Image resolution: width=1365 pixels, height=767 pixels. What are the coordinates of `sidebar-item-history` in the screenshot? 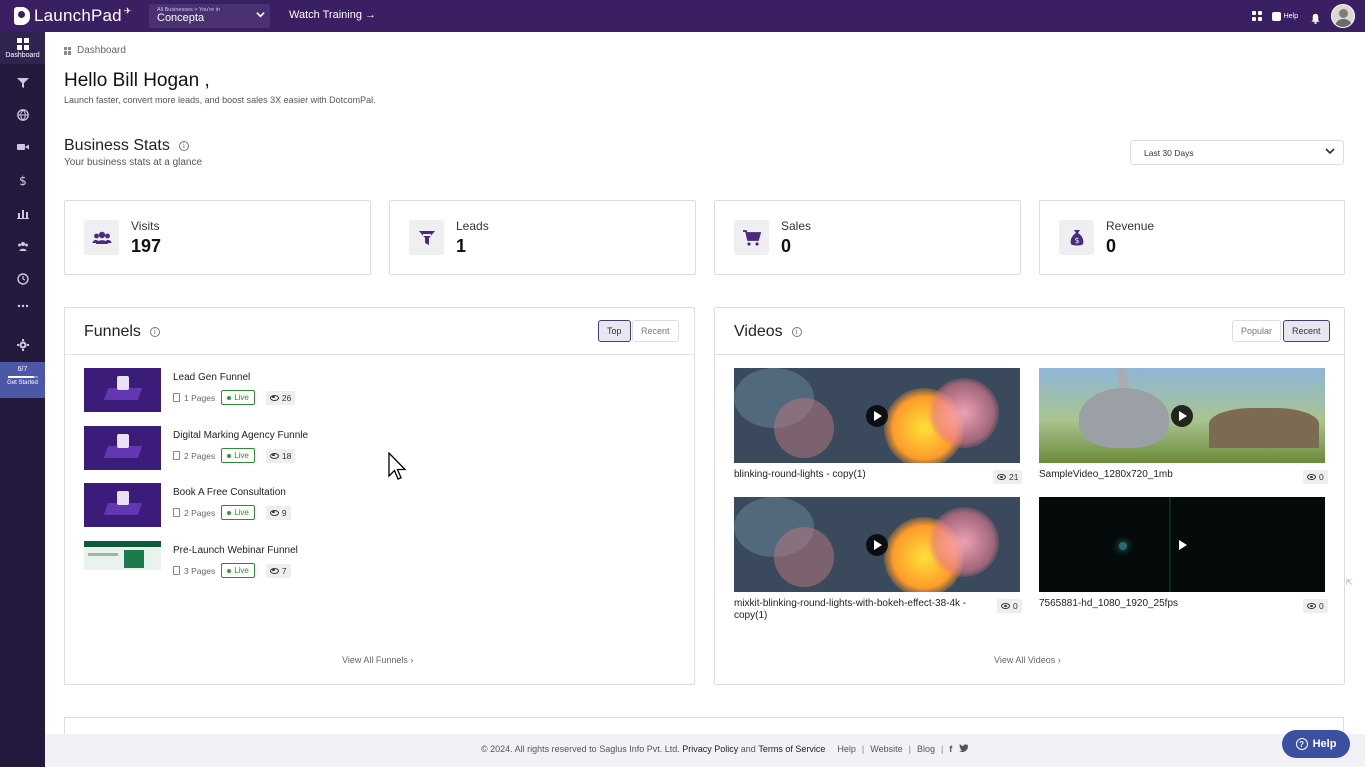 It's located at (22, 279).